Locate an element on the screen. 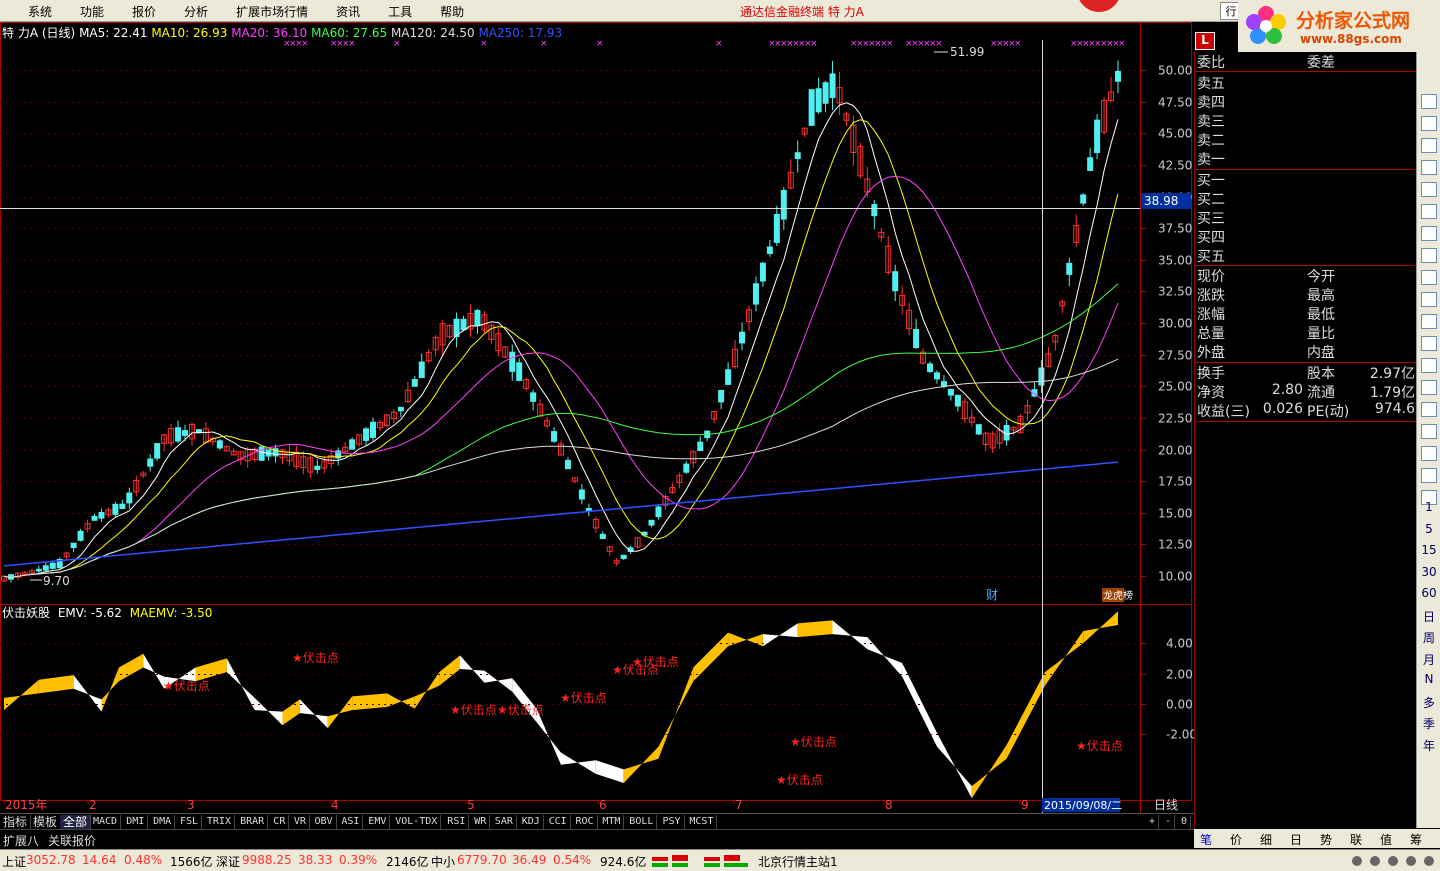 The width and height of the screenshot is (1440, 871). indicator-tab-8: BRAR is located at coordinates (253, 822).